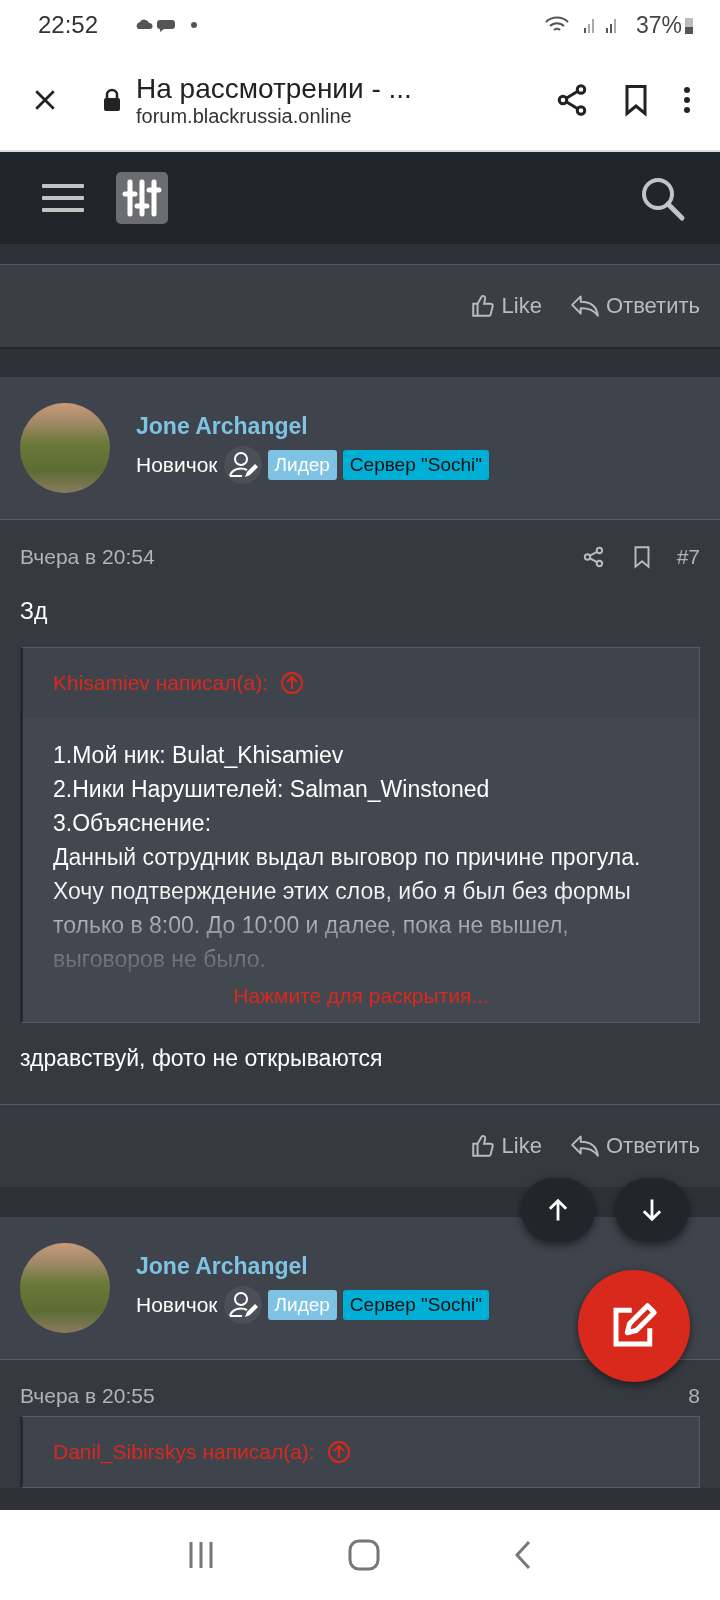  What do you see at coordinates (338, 116) in the screenshot?
I see `page-url: forum.blackrussia.online` at bounding box center [338, 116].